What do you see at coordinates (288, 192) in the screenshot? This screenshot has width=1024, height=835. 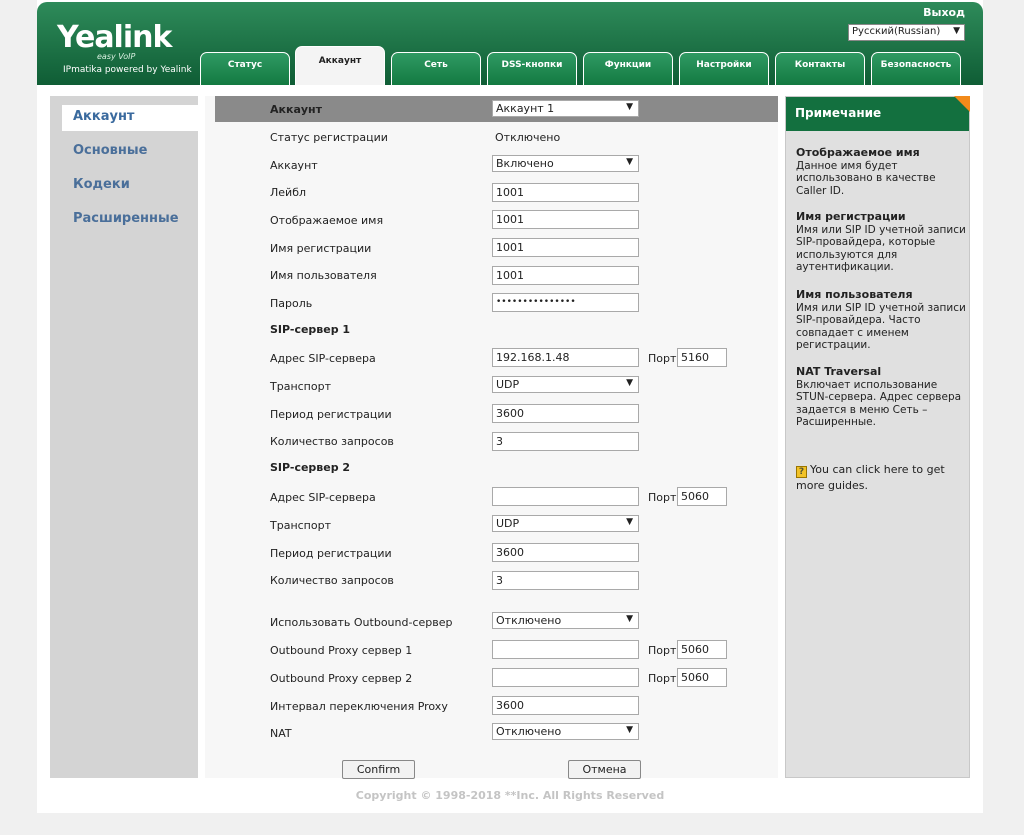 I see `label-label: Лейбл` at bounding box center [288, 192].